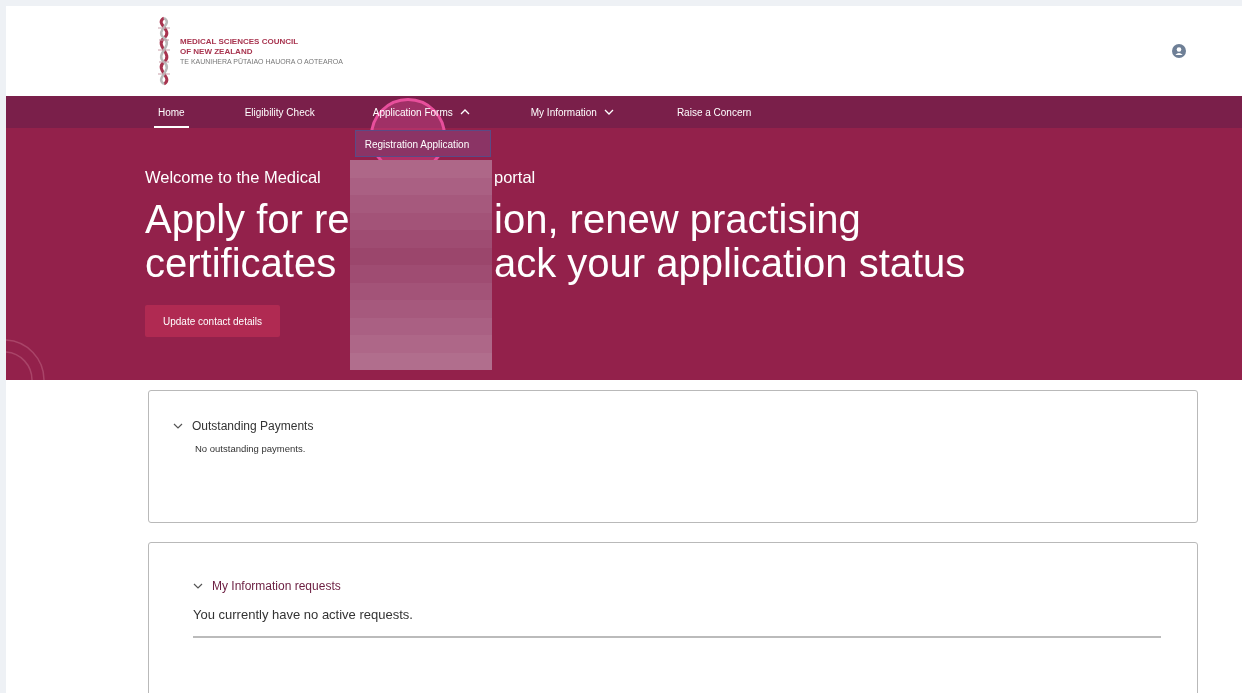 The width and height of the screenshot is (1242, 693). Describe the element at coordinates (240, 41) in the screenshot. I see `logo-title: MEDICAL SCIENCES COUNCIL` at that location.